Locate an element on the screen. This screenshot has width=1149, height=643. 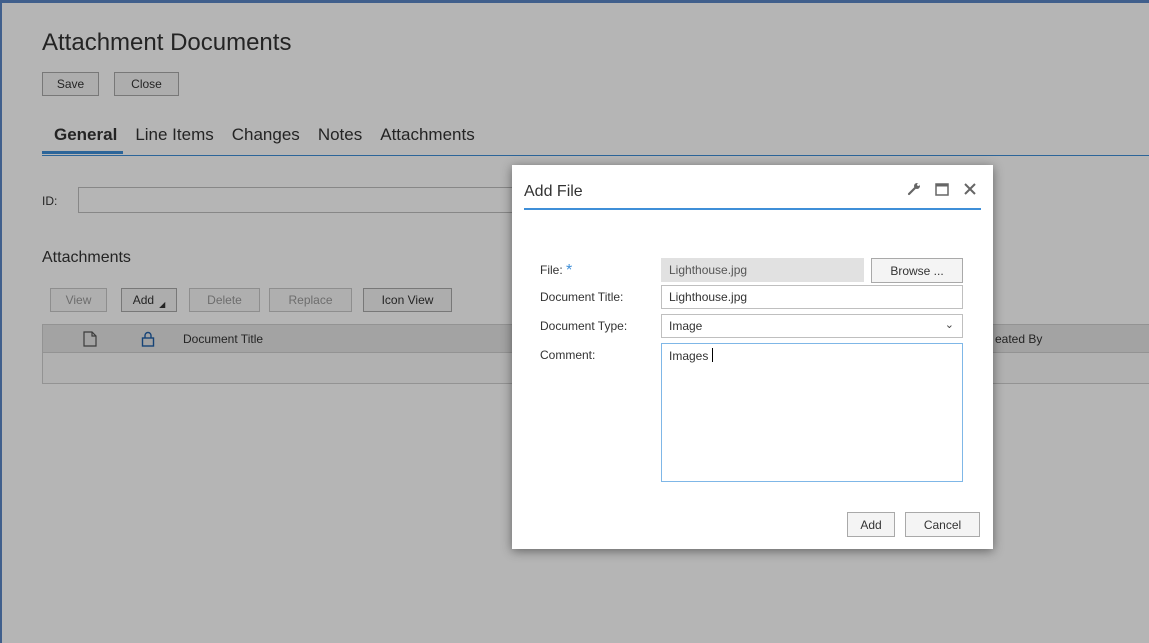
wrench-icon is located at coordinates (914, 191).